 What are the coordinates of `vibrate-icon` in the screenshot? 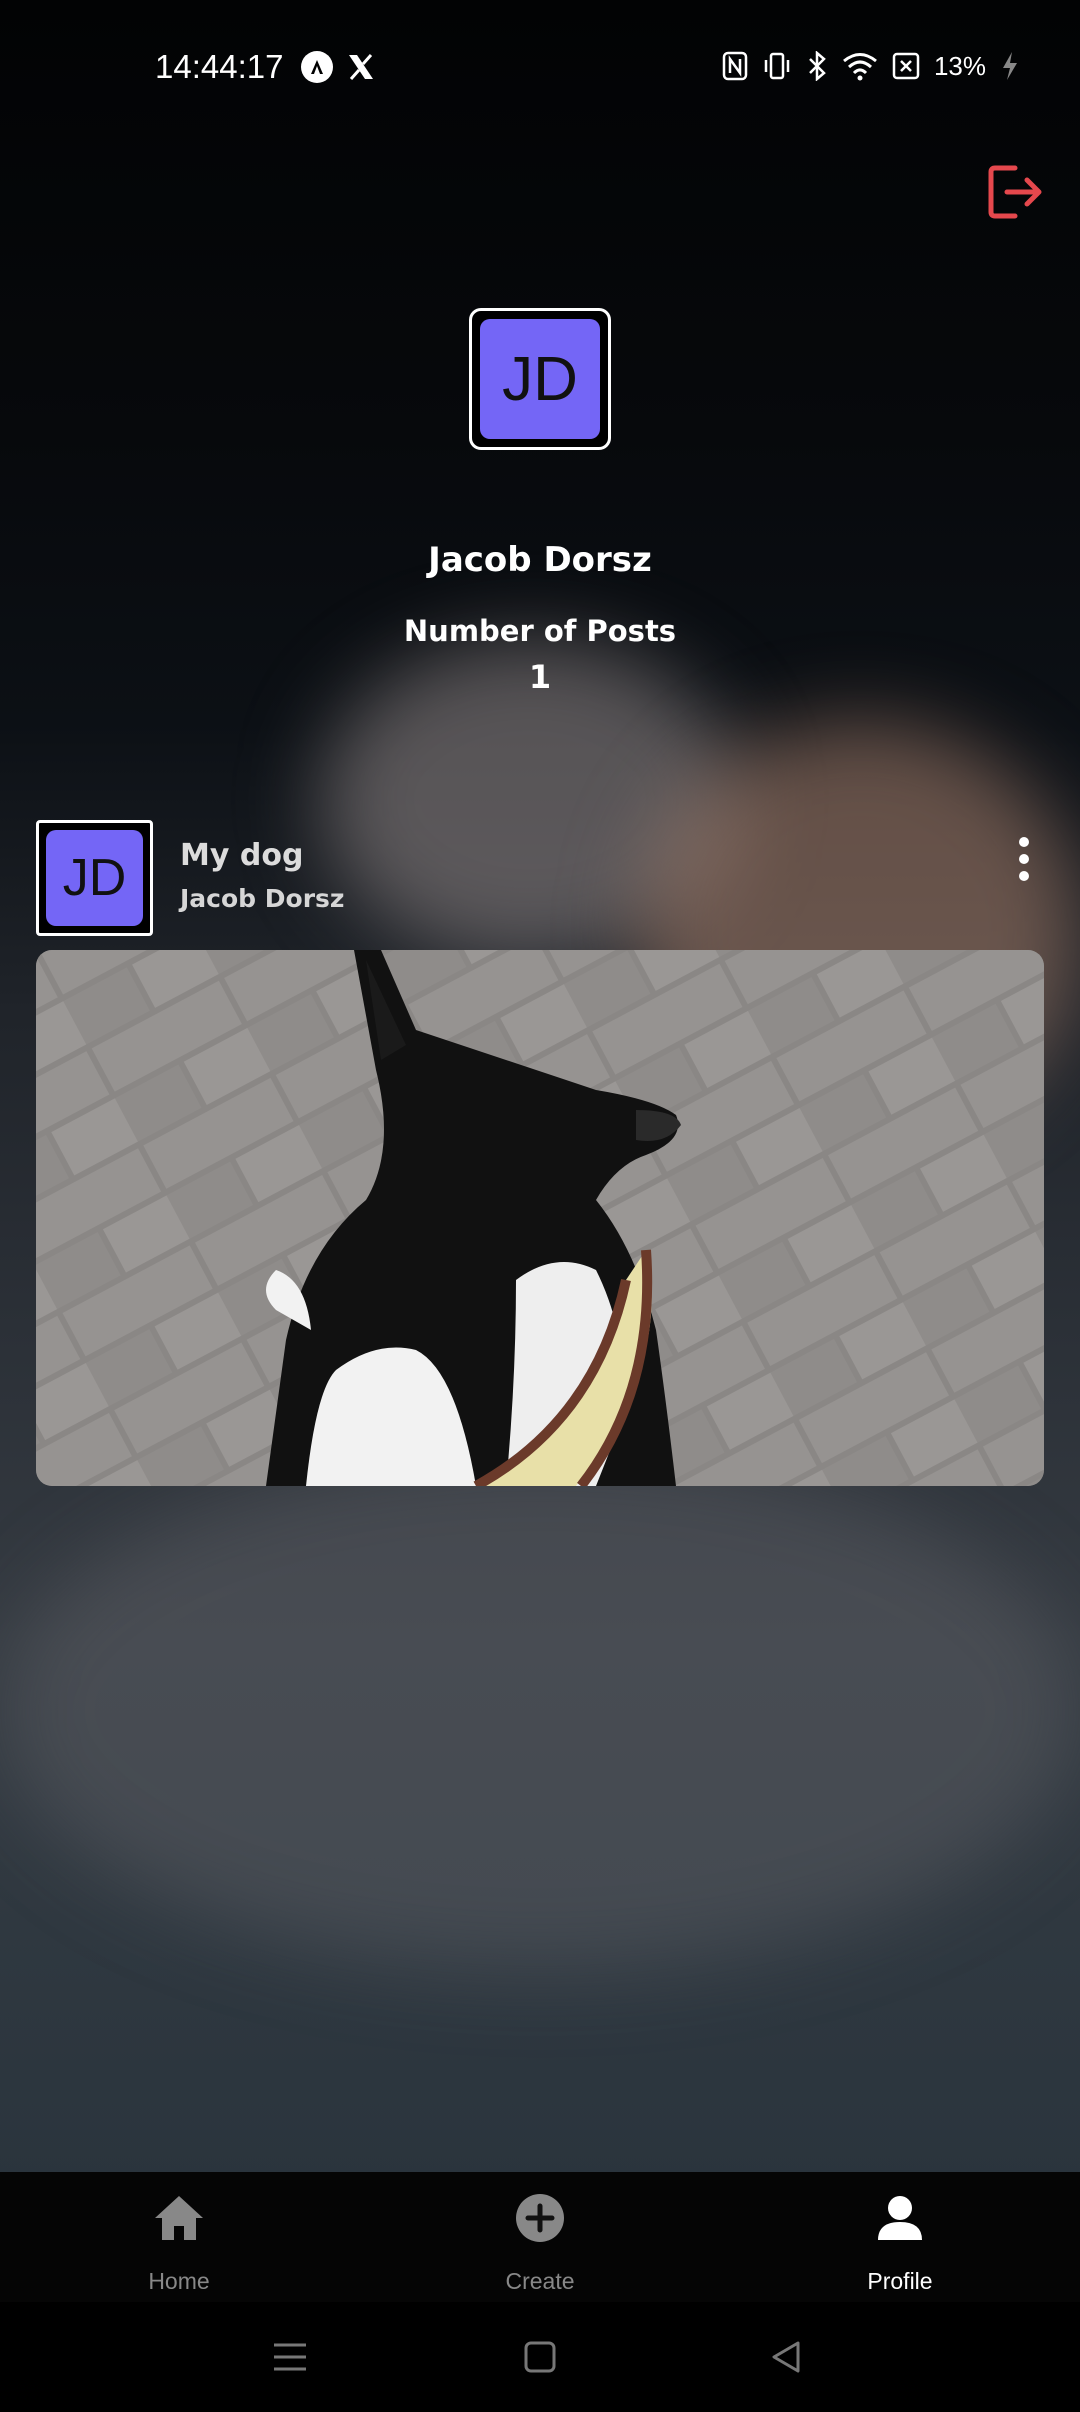 It's located at (777, 66).